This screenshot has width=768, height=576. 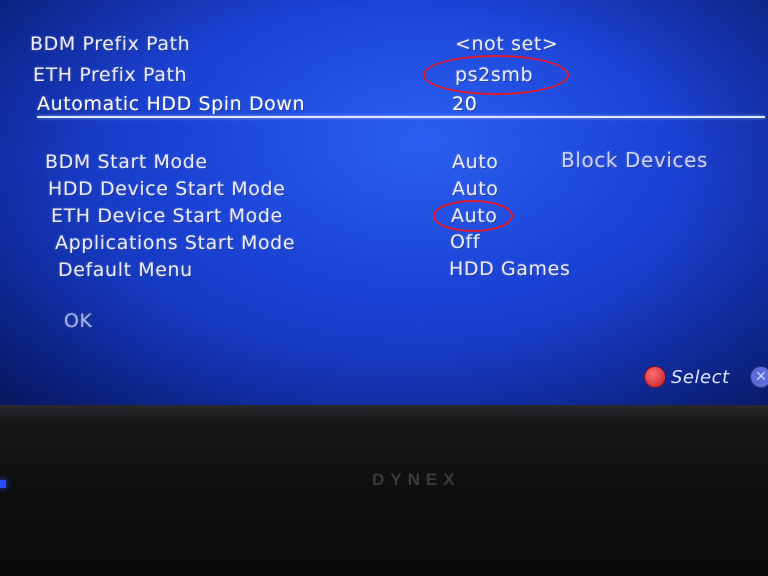 I want to click on setting-label-automatic-hdd-spin-down: Automatic HDD Spin Down, so click(x=171, y=104).